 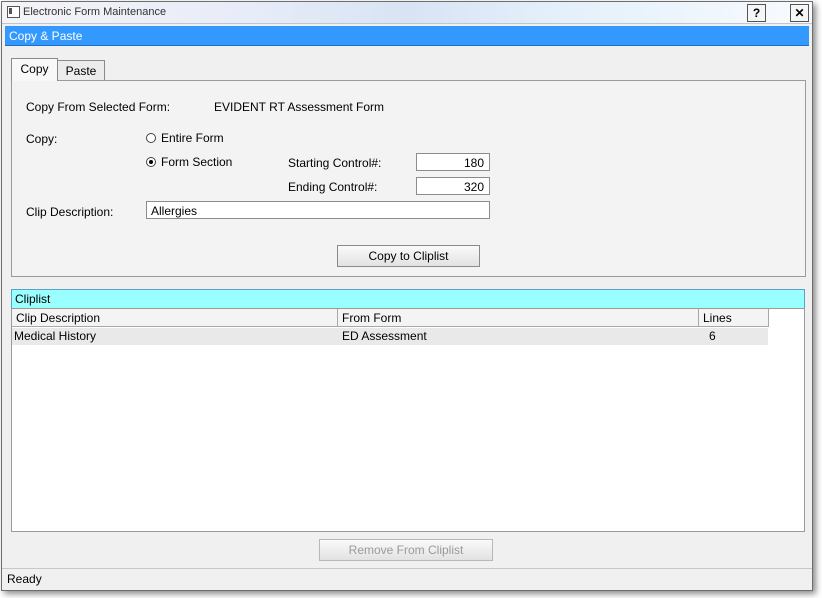 What do you see at coordinates (384, 336) in the screenshot?
I see `row-from-form: ED Assessment` at bounding box center [384, 336].